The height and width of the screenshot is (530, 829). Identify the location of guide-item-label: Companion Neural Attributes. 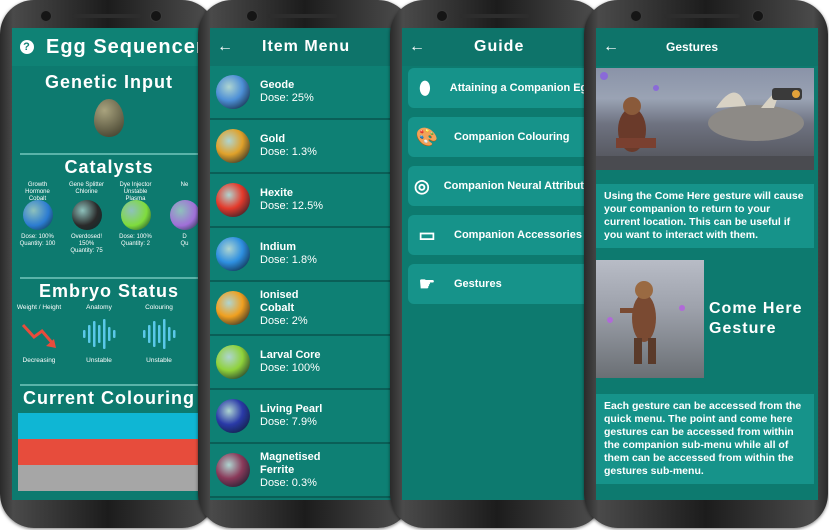
(518, 186).